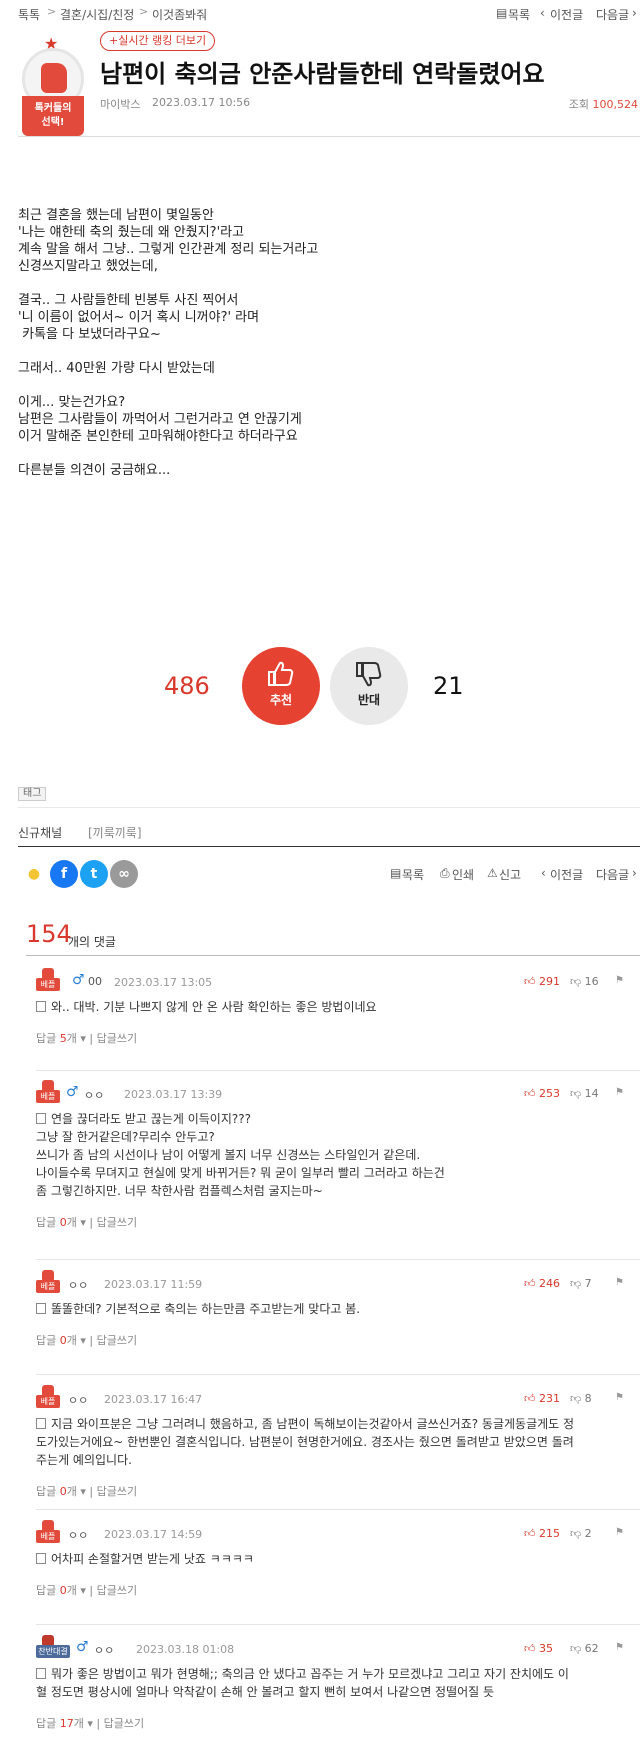 The width and height of the screenshot is (640, 1740). I want to click on thumbs-up-icon: 👍︎, so click(531, 1093).